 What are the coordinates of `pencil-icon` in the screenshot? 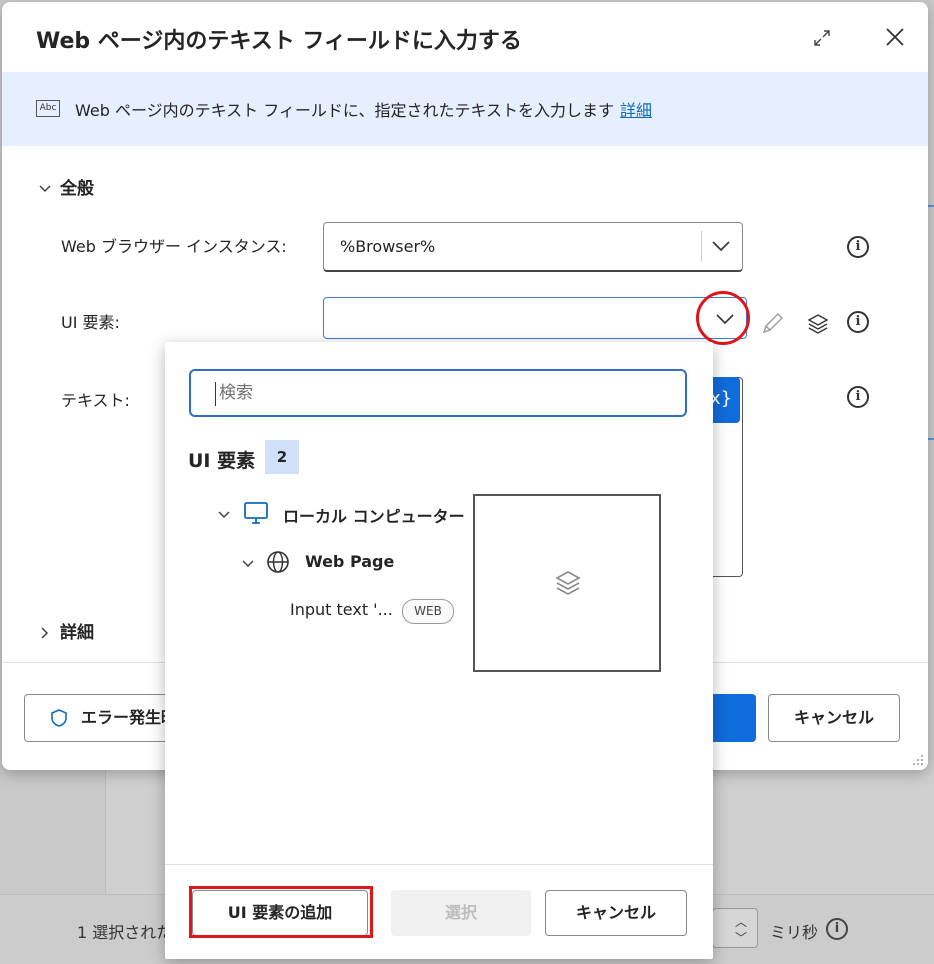 It's located at (773, 323).